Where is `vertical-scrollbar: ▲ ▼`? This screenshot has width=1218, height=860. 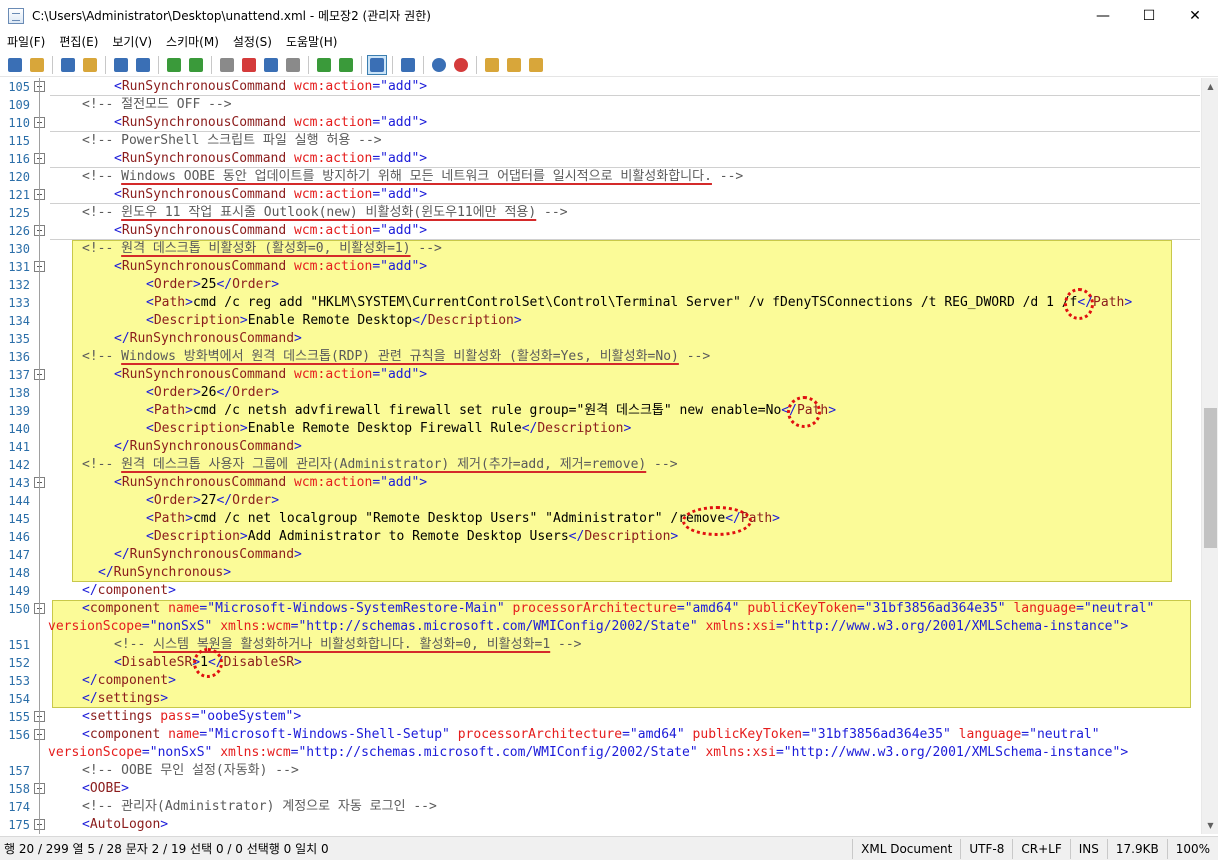 vertical-scrollbar: ▲ ▼ is located at coordinates (1209, 456).